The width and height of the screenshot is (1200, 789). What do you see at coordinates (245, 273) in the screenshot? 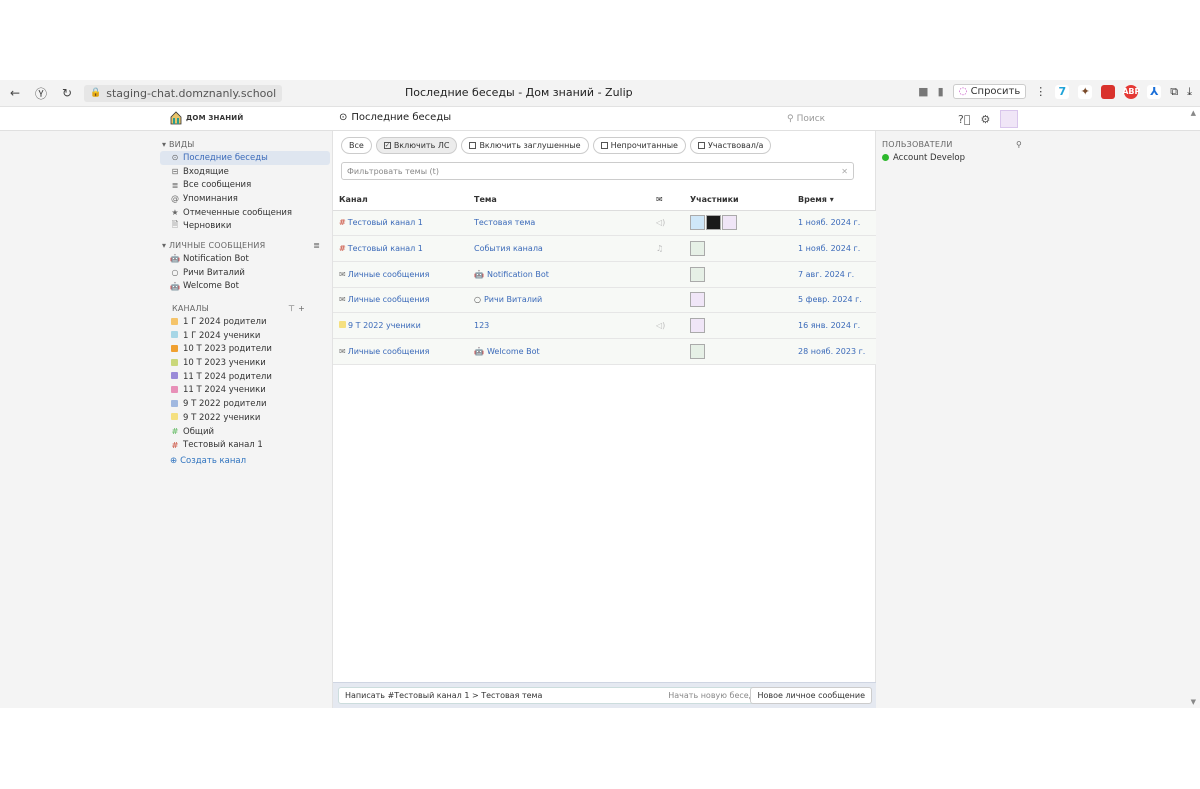
I see `sidebar-dm-item: ○ Ричи Виталий` at bounding box center [245, 273].